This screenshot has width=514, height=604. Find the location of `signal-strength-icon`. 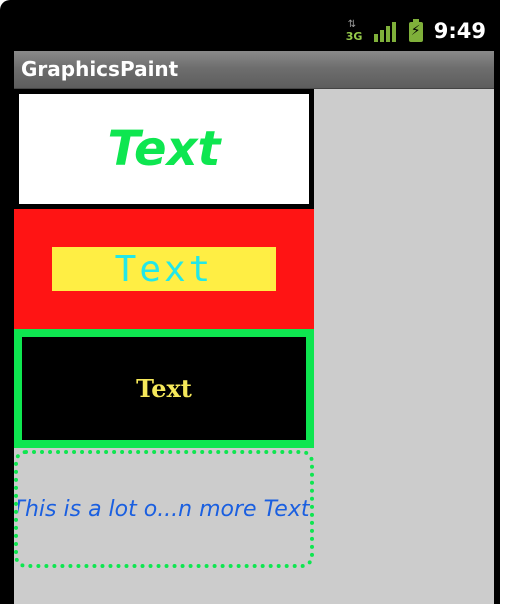

signal-strength-icon is located at coordinates (385, 31).